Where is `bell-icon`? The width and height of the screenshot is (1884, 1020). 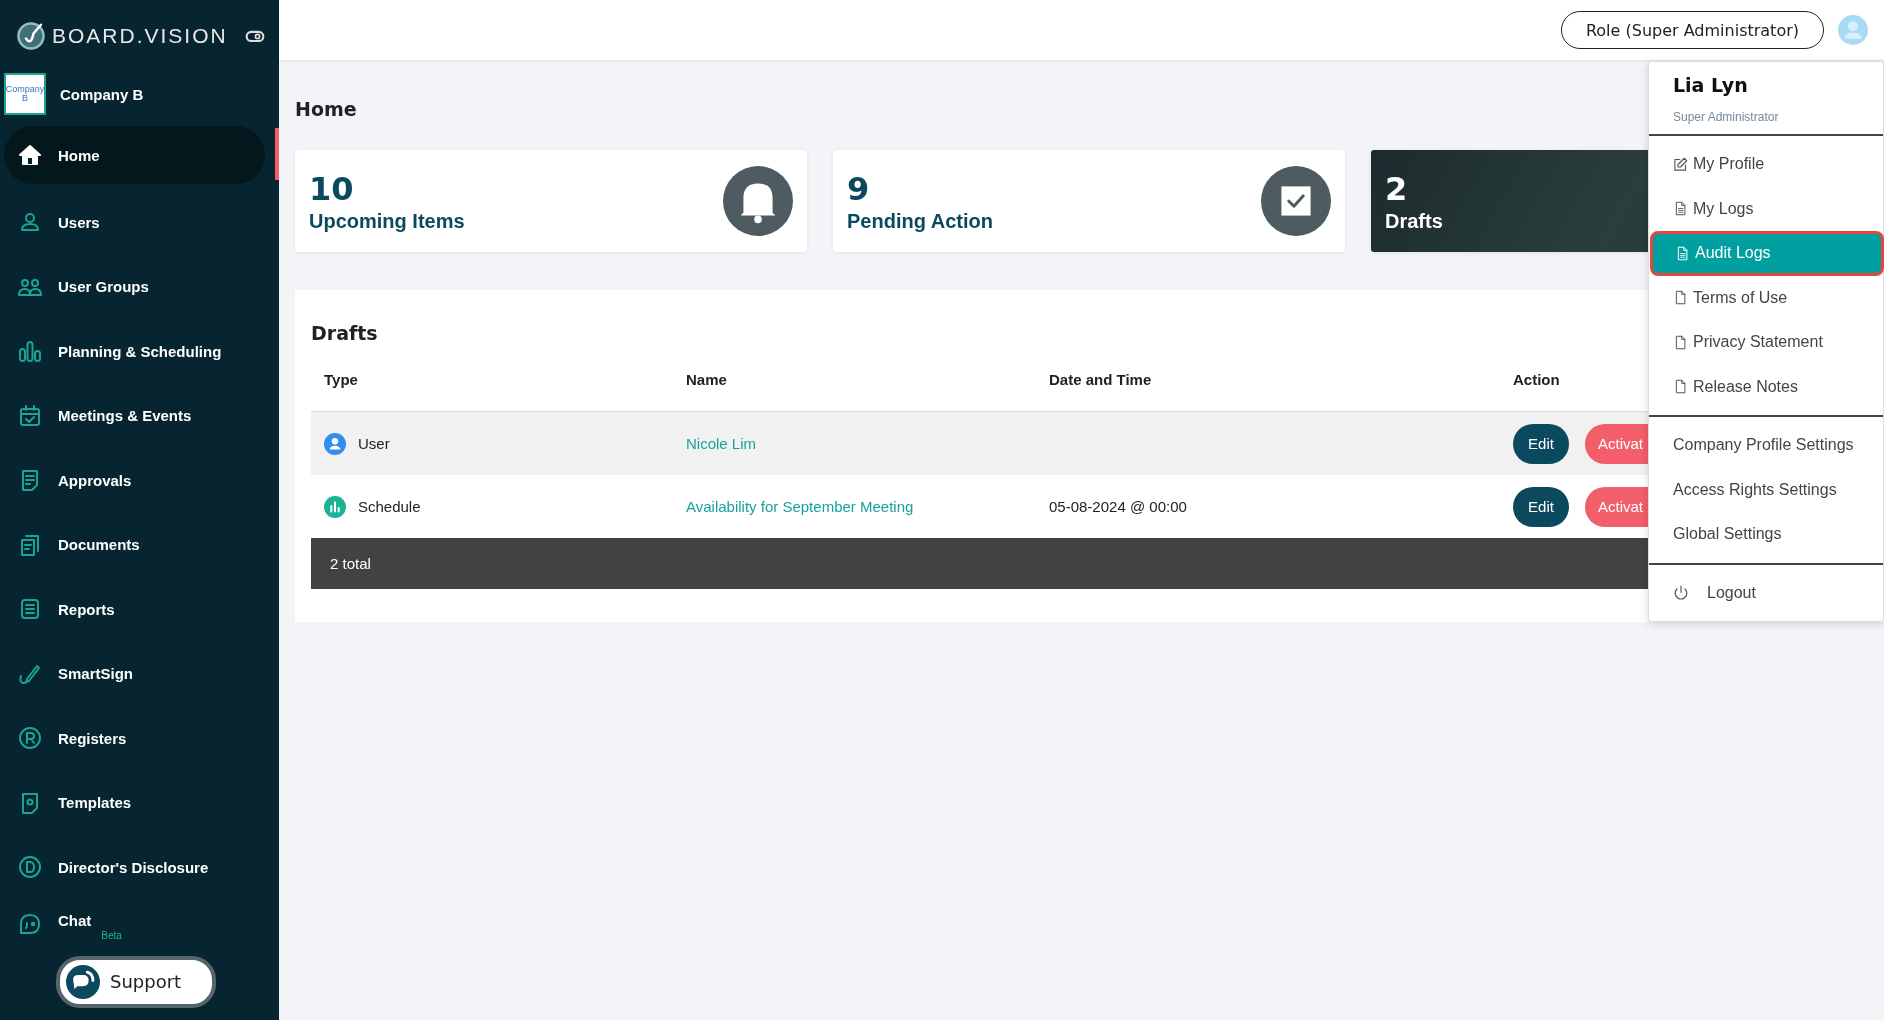 bell-icon is located at coordinates (758, 201).